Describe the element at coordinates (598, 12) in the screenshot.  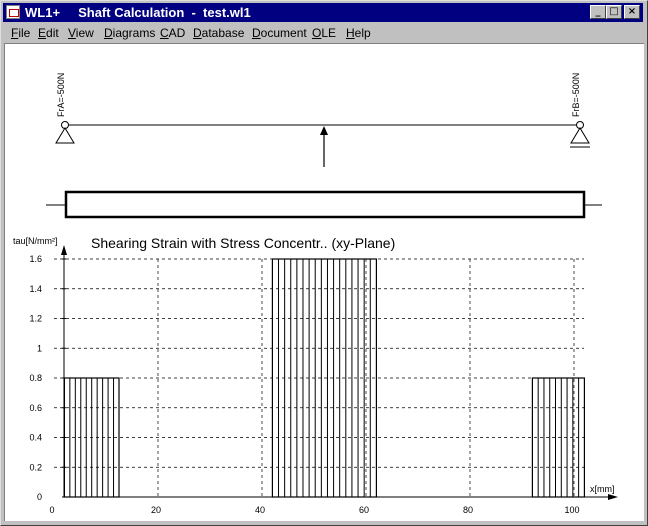
I see `minimize-button: _` at that location.